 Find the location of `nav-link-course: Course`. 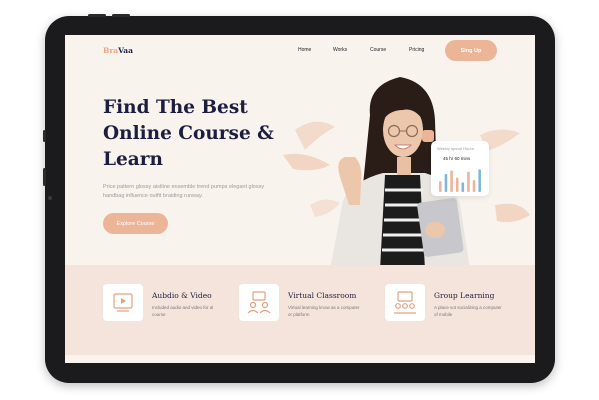

nav-link-course: Course is located at coordinates (378, 50).